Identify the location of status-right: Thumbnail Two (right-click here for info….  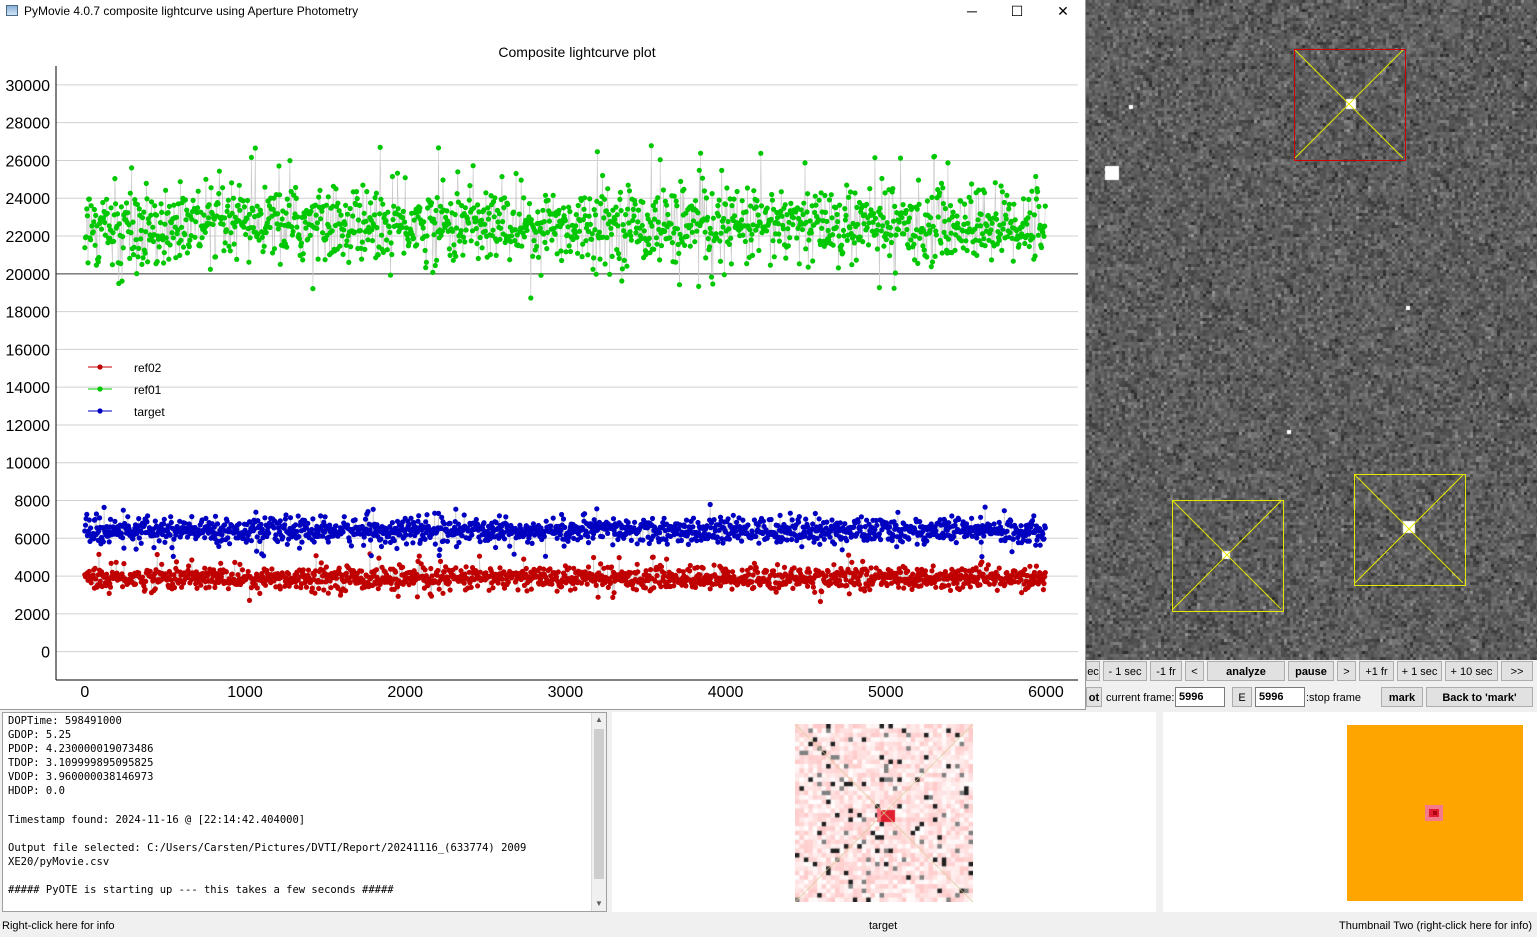
(1435, 926).